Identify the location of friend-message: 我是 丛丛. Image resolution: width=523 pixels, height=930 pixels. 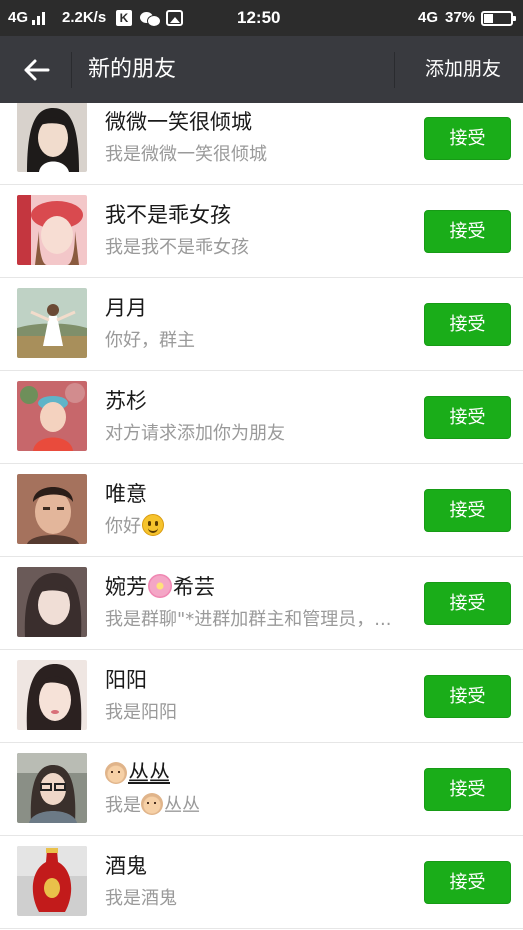
(152, 804).